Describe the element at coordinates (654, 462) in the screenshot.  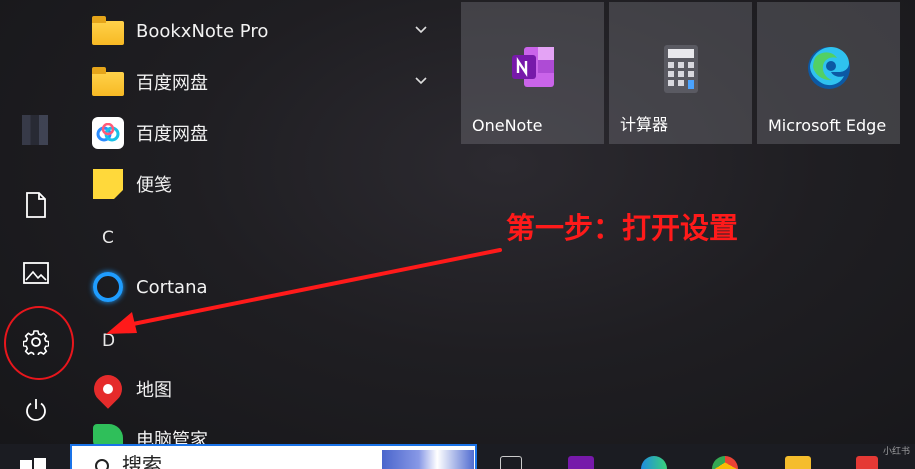
I see `edge-taskbar-icon` at that location.